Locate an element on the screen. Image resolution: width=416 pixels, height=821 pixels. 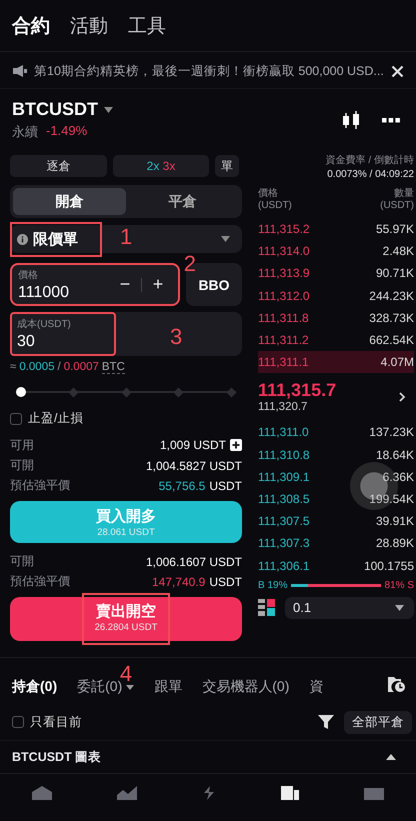
layout-icon is located at coordinates (266, 607).